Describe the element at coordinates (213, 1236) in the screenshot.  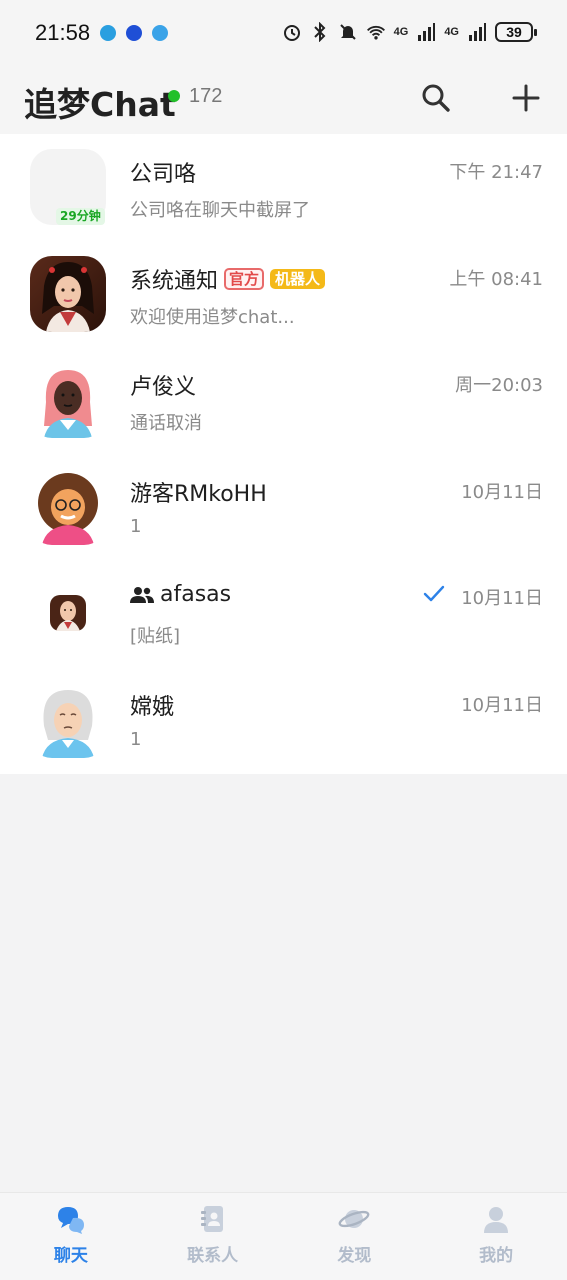
I see `tab-contacts: 联系人` at that location.